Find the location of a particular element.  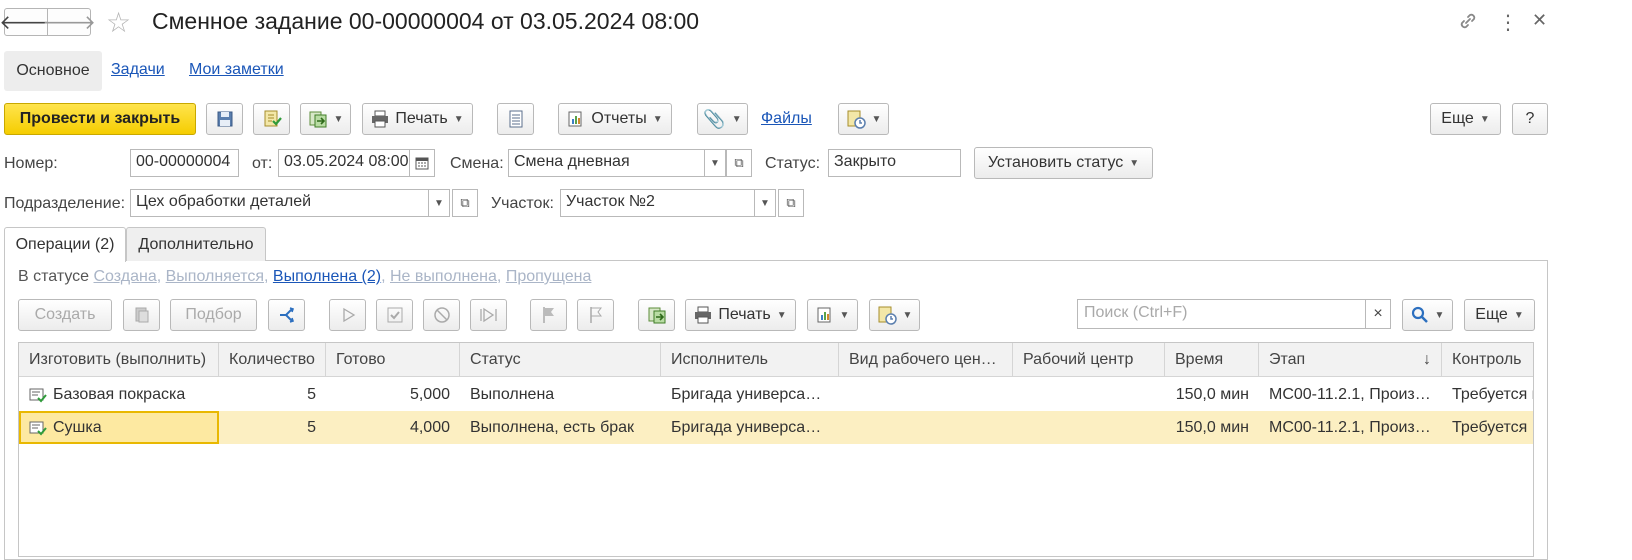

print-button: Печать ▼ is located at coordinates (417, 119).